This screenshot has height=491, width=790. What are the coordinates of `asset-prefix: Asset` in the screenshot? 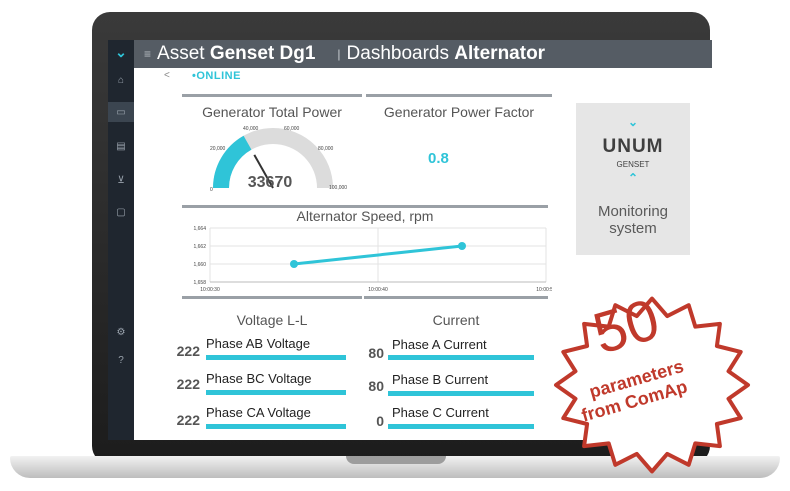 It's located at (181, 53).